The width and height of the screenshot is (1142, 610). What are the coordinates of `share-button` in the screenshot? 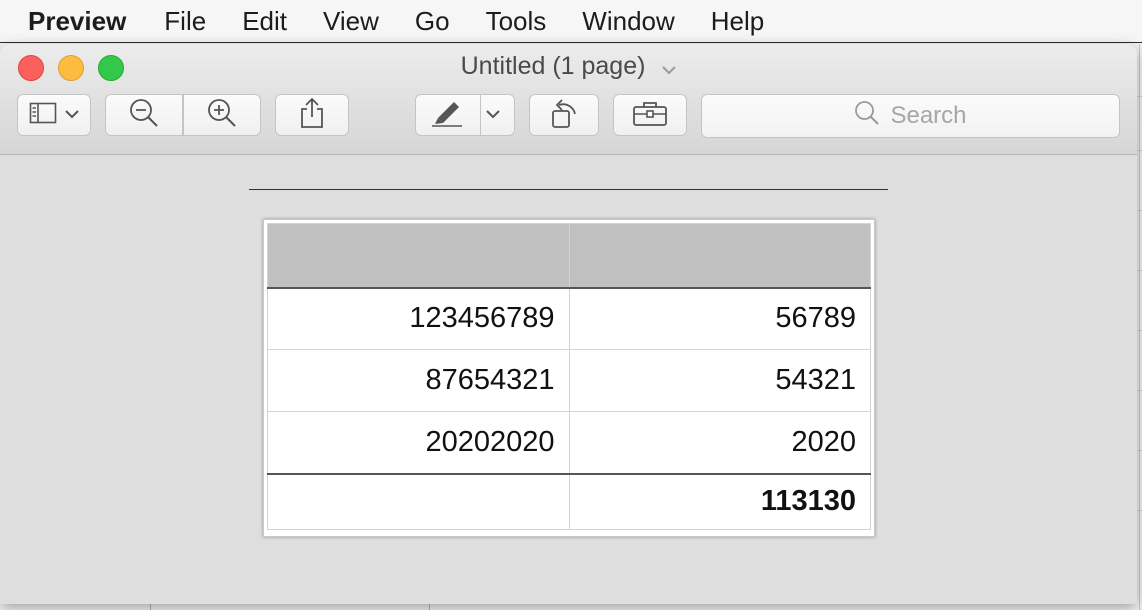 It's located at (312, 115).